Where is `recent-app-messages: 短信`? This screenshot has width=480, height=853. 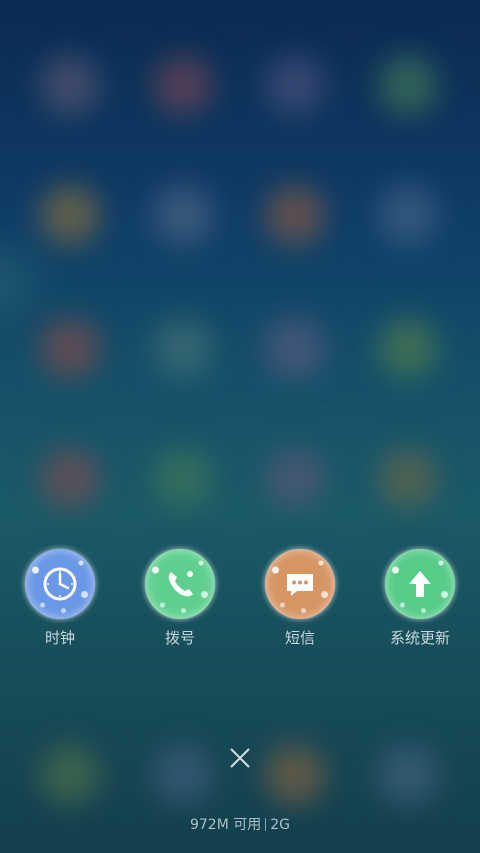
recent-app-messages: 短信 is located at coordinates (300, 598).